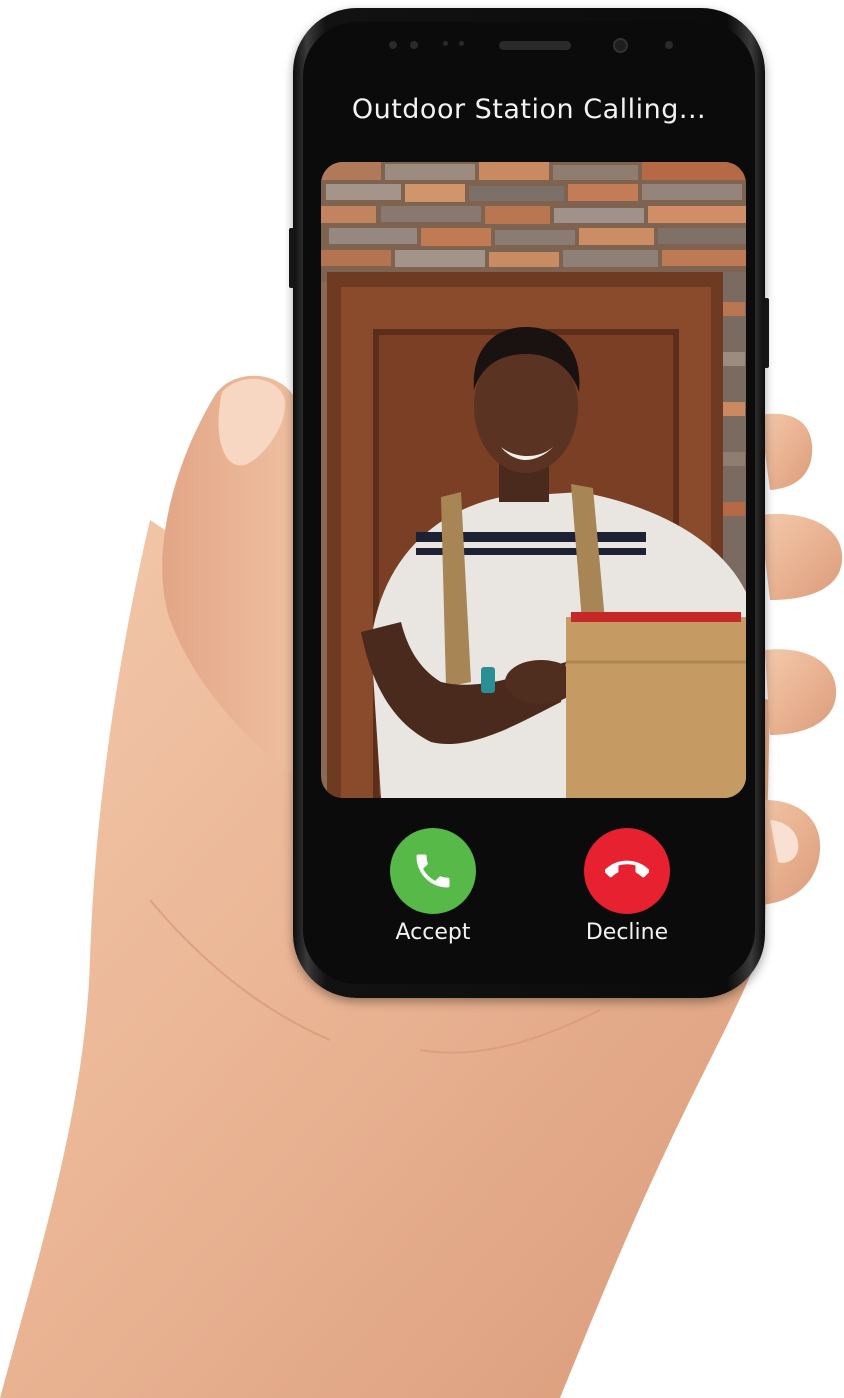 The width and height of the screenshot is (844, 1398). What do you see at coordinates (620, 45) in the screenshot?
I see `front-camera-icon` at bounding box center [620, 45].